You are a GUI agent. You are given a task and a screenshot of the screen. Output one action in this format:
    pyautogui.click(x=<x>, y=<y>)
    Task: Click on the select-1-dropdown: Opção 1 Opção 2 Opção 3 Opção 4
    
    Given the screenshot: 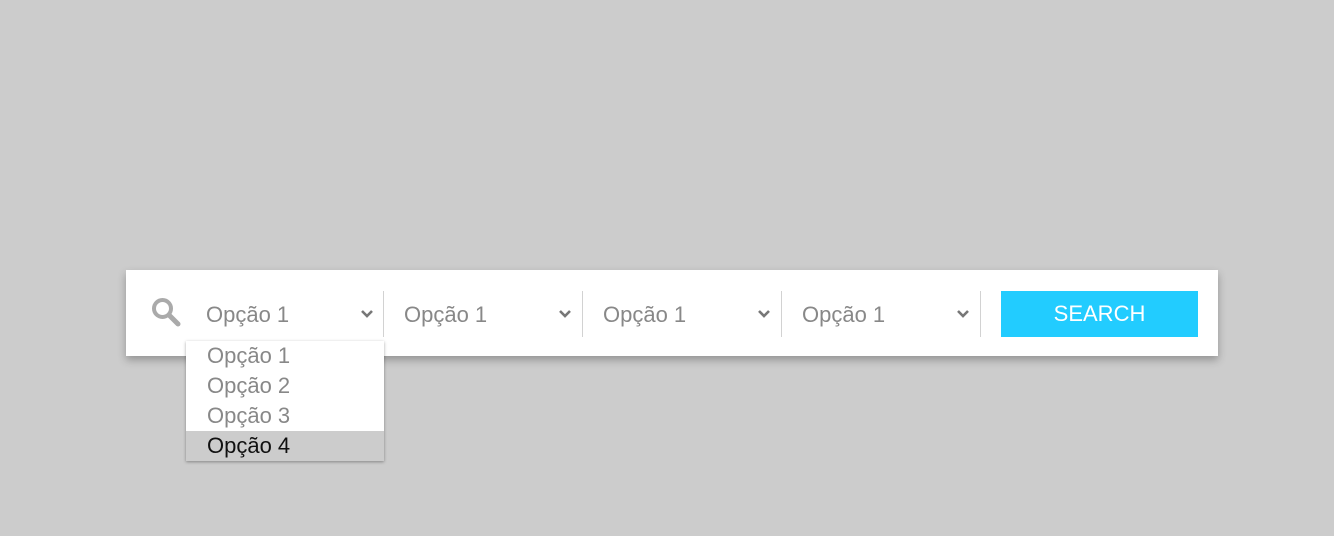 What is the action you would take?
    pyautogui.click(x=285, y=401)
    